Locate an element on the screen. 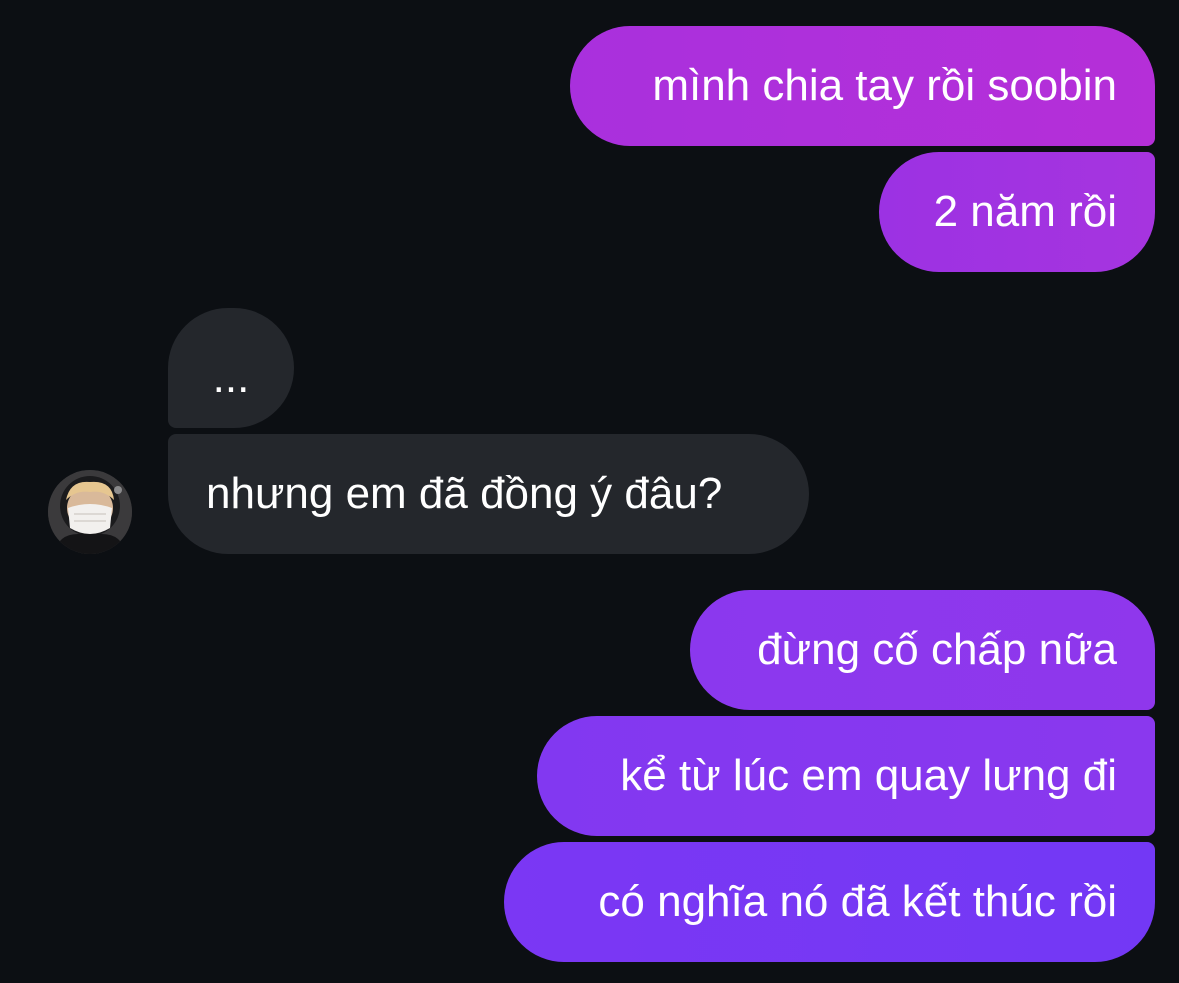 Image resolution: width=1179 pixels, height=983 pixels. user-avatar-masked-icon is located at coordinates (90, 512).